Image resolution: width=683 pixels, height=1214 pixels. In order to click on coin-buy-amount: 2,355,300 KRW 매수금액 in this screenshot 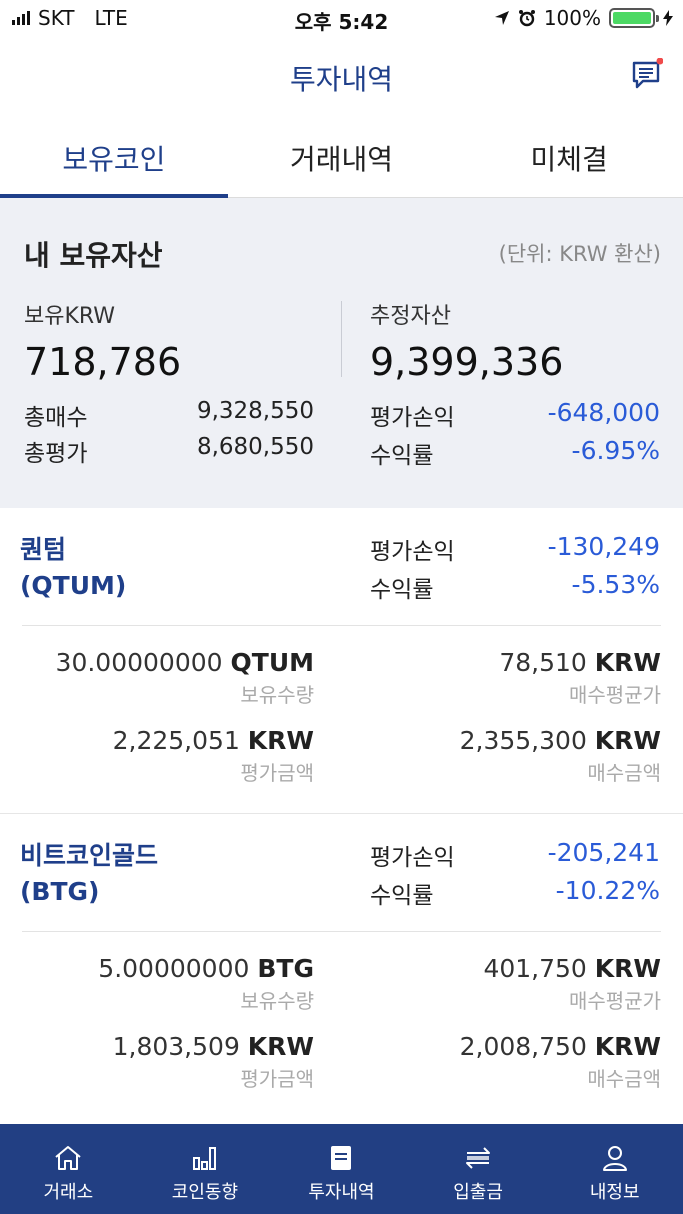, I will do `click(511, 756)`.